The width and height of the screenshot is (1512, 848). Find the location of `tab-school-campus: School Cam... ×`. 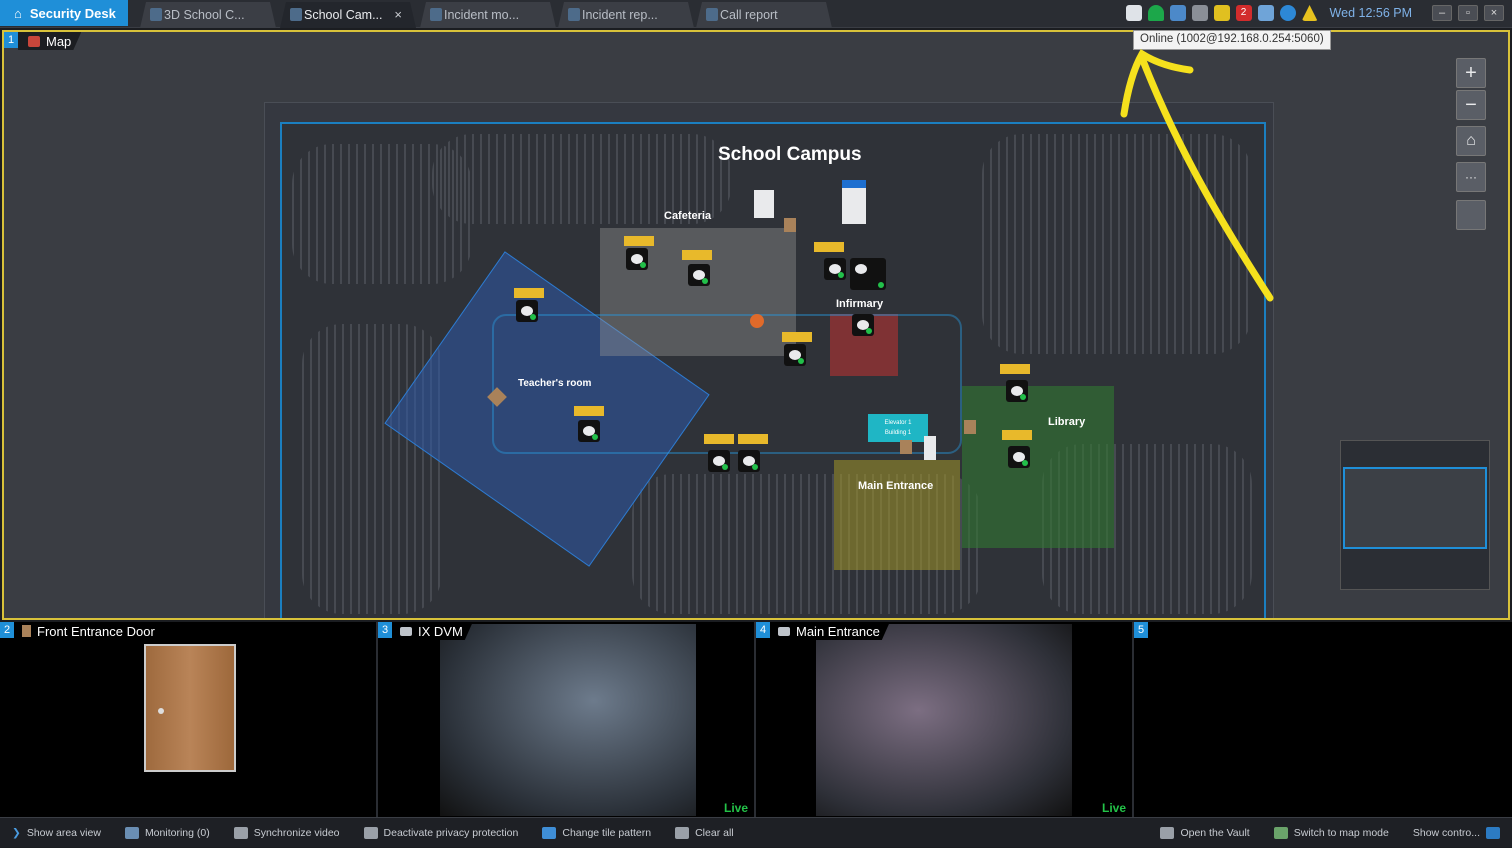

tab-school-campus: School Cam... × is located at coordinates (348, 15).